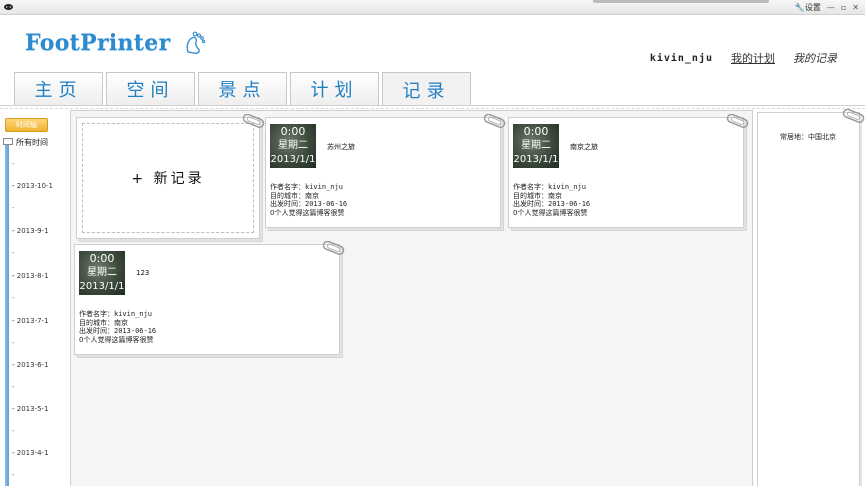 The image size is (865, 486). Describe the element at coordinates (26, 125) in the screenshot. I see `timeline-badge: 时间轴` at that location.